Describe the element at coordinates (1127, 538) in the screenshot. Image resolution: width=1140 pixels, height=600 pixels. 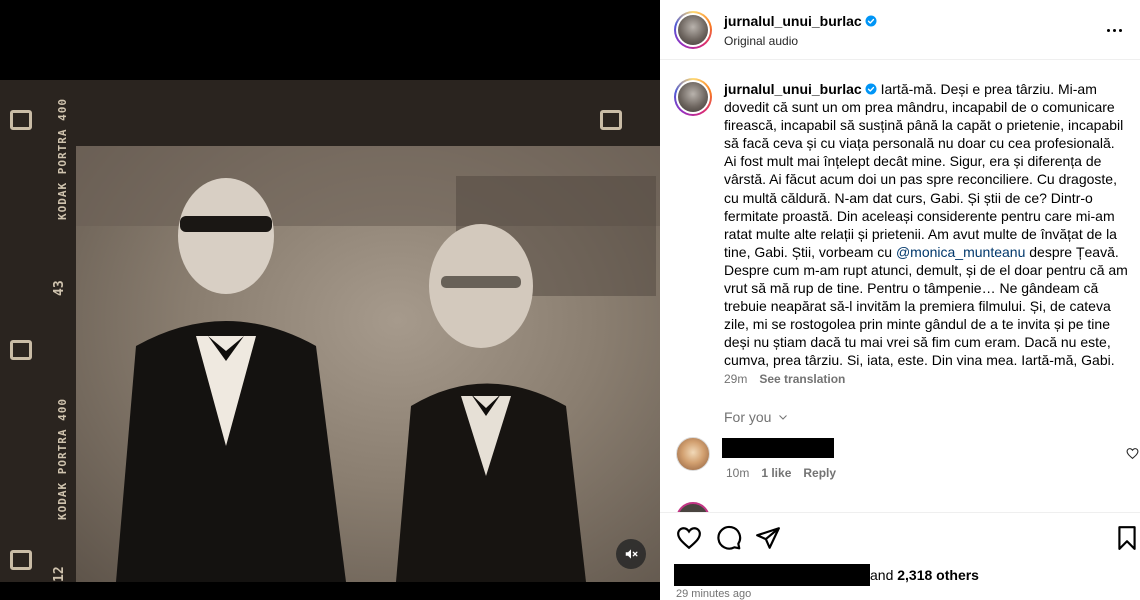
I see `bookmark-icon` at that location.